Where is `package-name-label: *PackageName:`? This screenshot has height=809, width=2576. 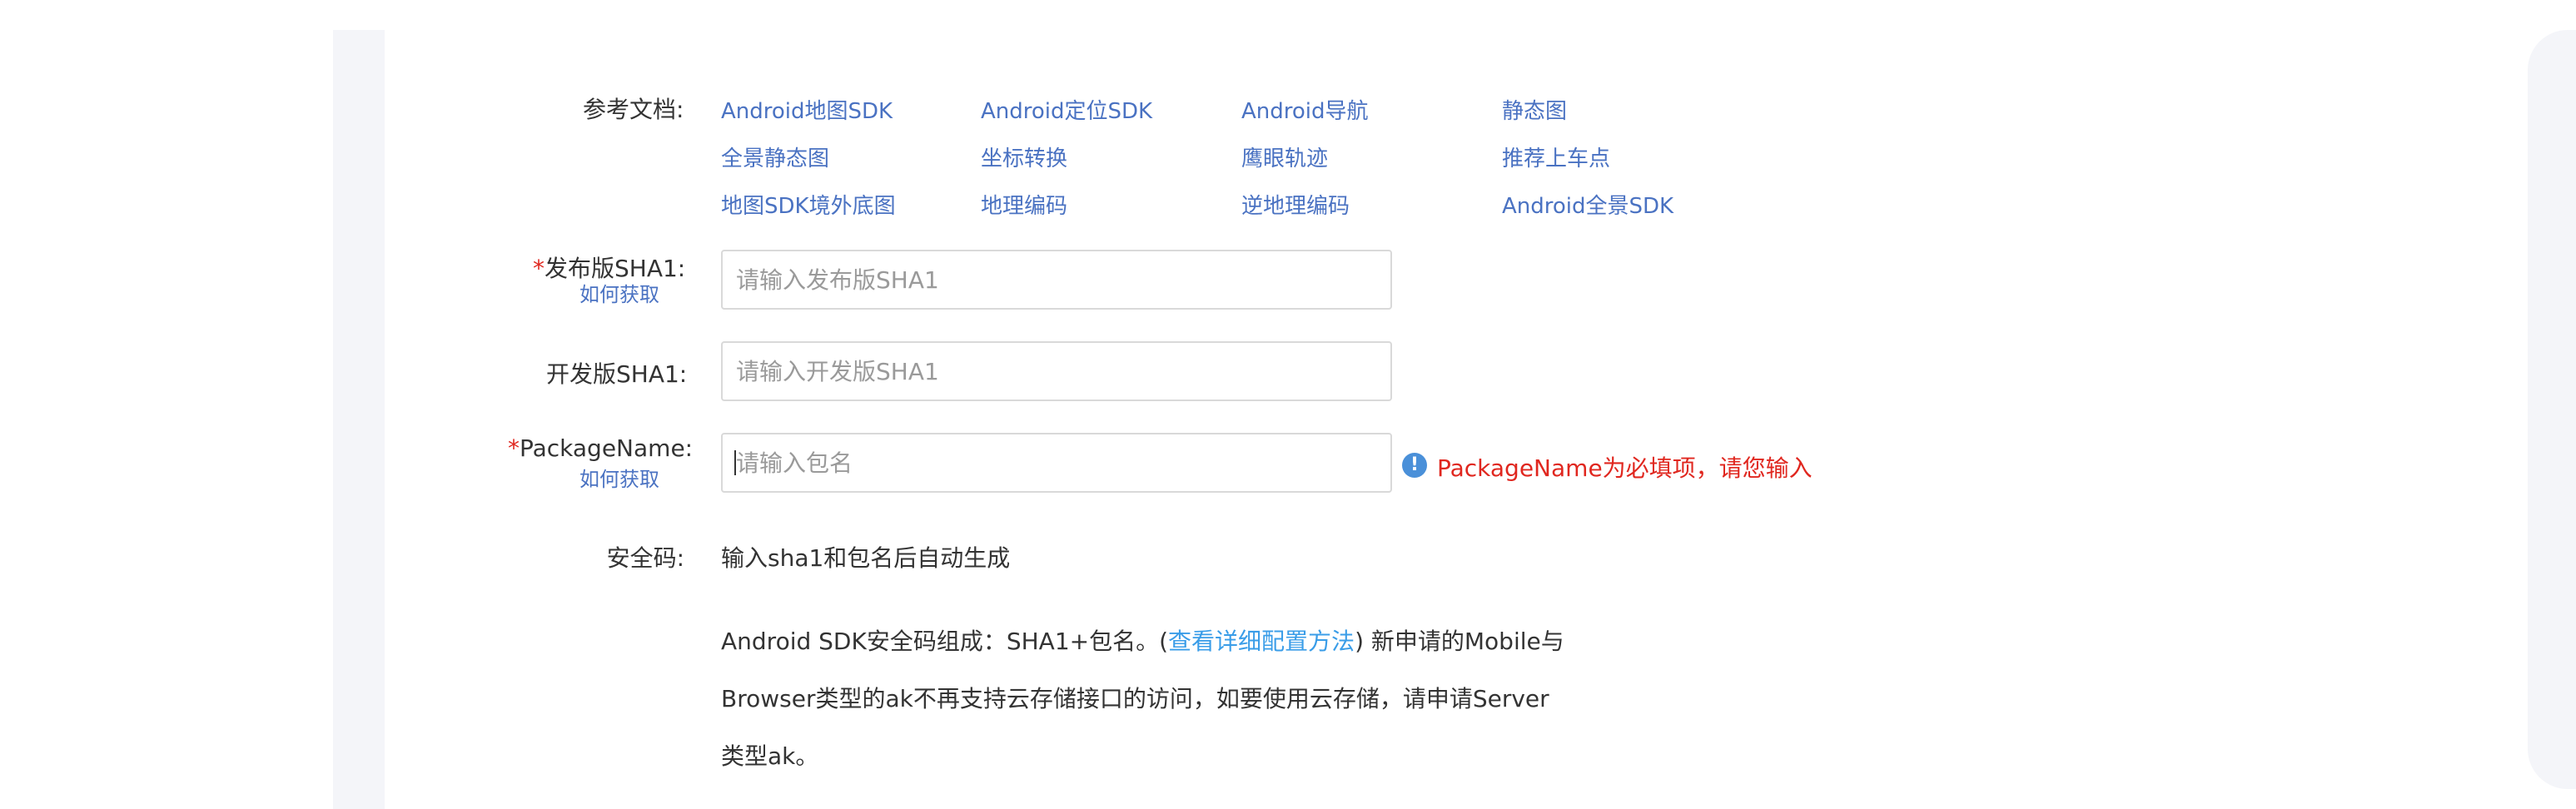 package-name-label: *PackageName: is located at coordinates (601, 448).